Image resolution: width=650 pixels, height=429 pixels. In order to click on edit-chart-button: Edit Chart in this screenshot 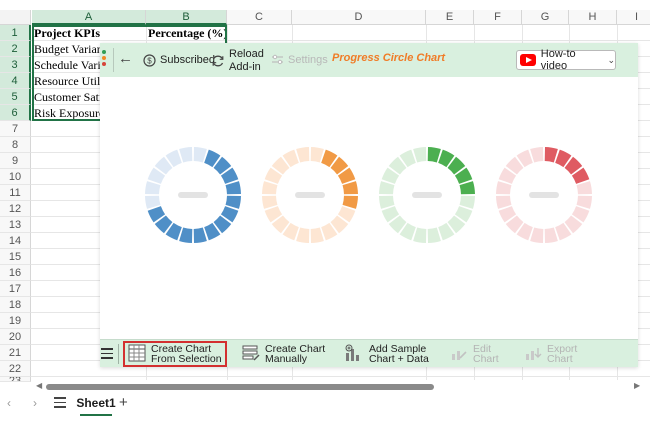, I will do `click(474, 354)`.